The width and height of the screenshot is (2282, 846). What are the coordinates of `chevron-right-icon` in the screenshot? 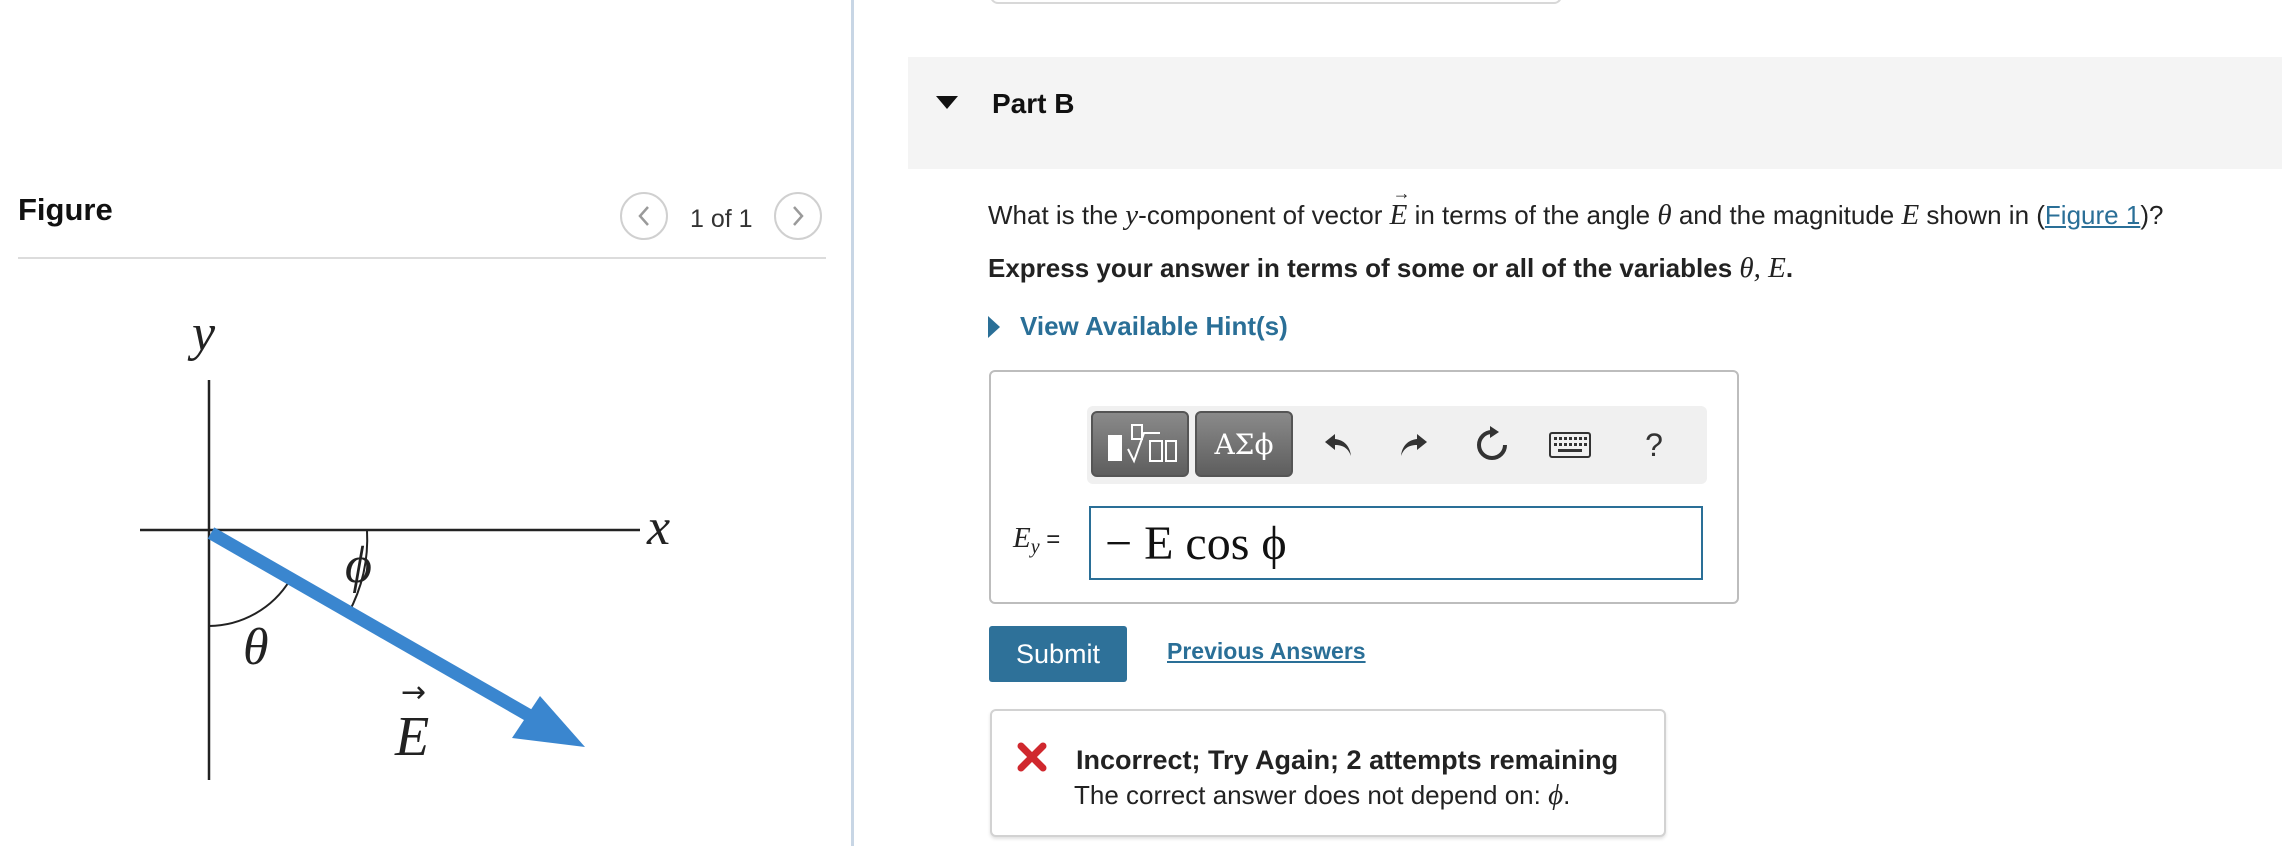 It's located at (798, 216).